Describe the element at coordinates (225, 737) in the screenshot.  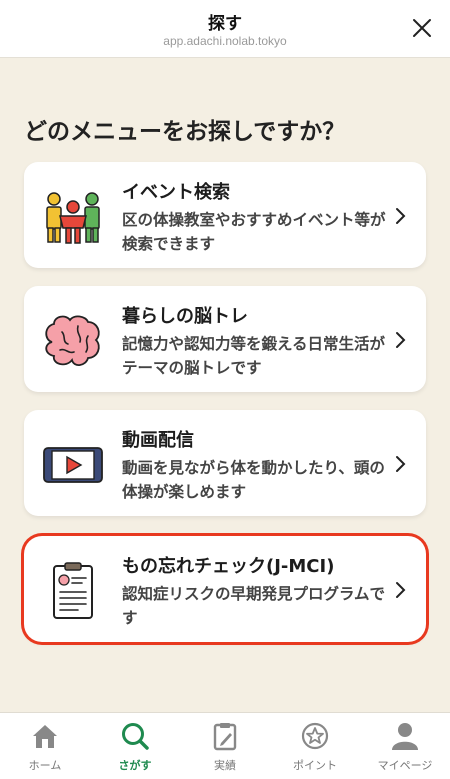
I see `clipboard-pencil-icon` at that location.